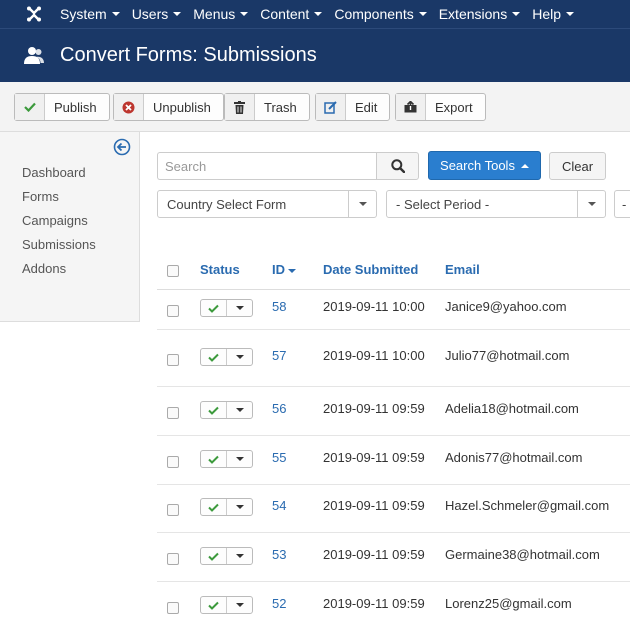 The image size is (630, 619). What do you see at coordinates (59, 225) in the screenshot?
I see `sidebar-item-campaigns: Campaigns` at bounding box center [59, 225].